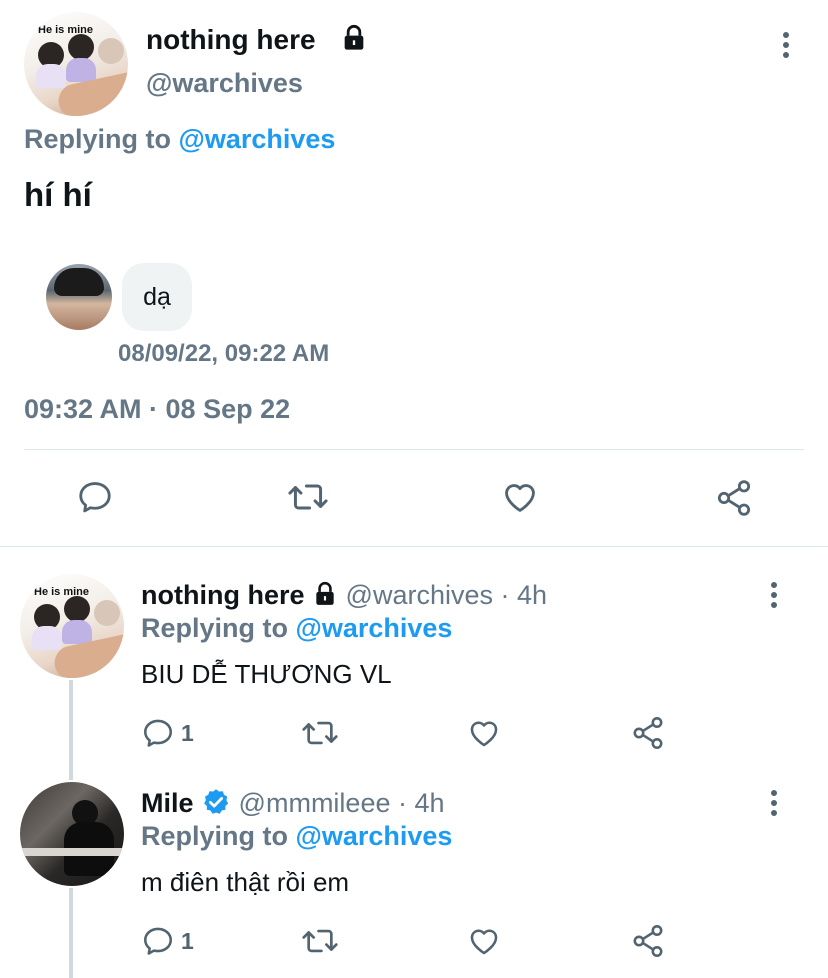  Describe the element at coordinates (231, 40) in the screenshot. I see `main-display-name: nothing here` at that location.